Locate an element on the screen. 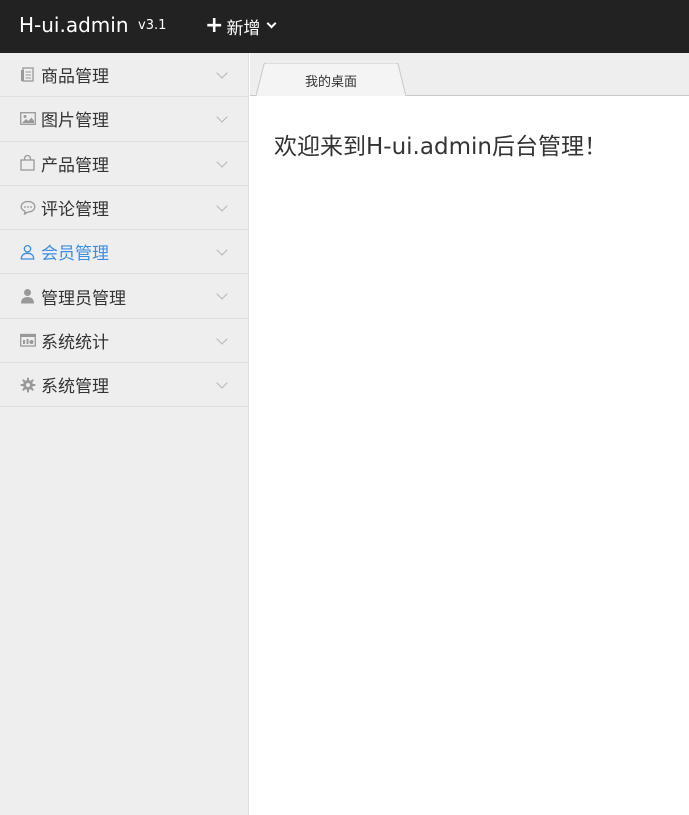  sidebar-item-goods-management: 产品管理 is located at coordinates (124, 164).